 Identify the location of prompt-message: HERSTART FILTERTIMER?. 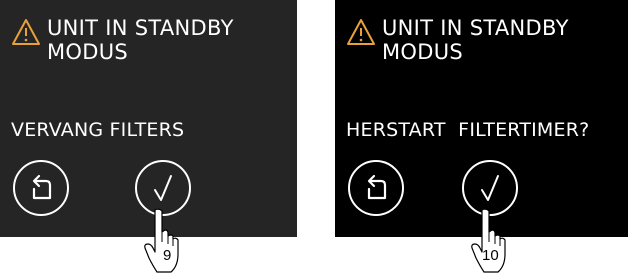
(468, 130).